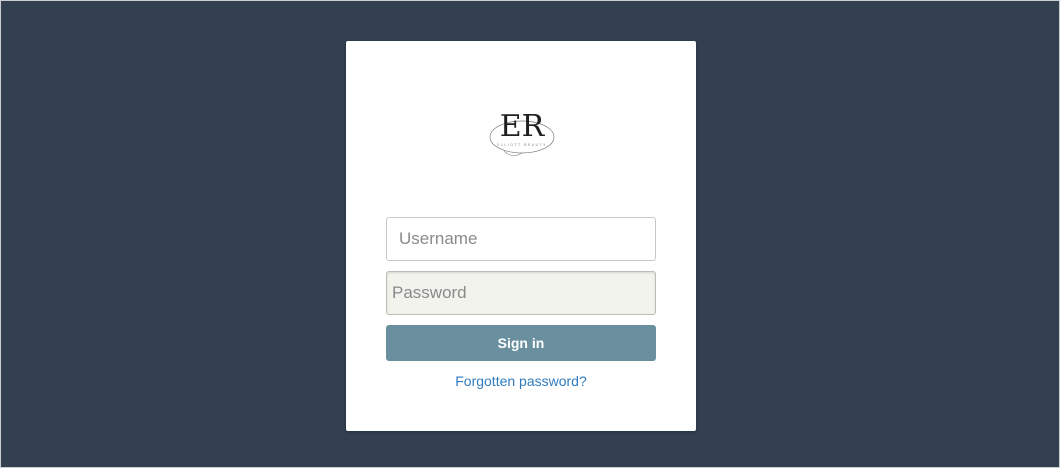  I want to click on svg-text: ER, so click(523, 126).